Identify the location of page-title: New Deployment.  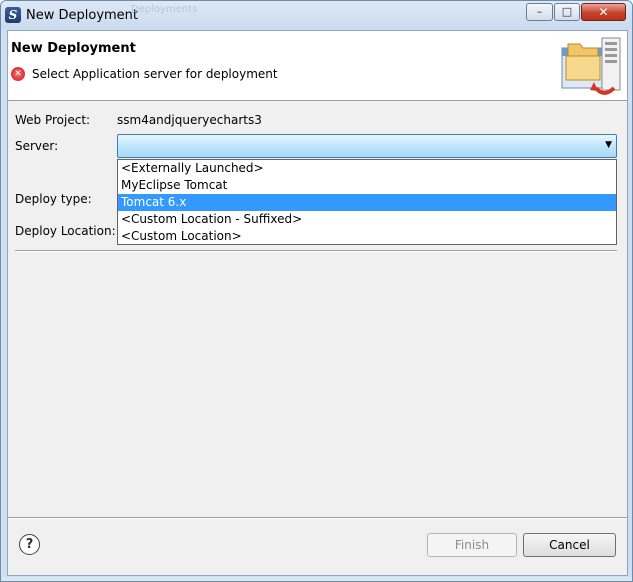
(73, 48).